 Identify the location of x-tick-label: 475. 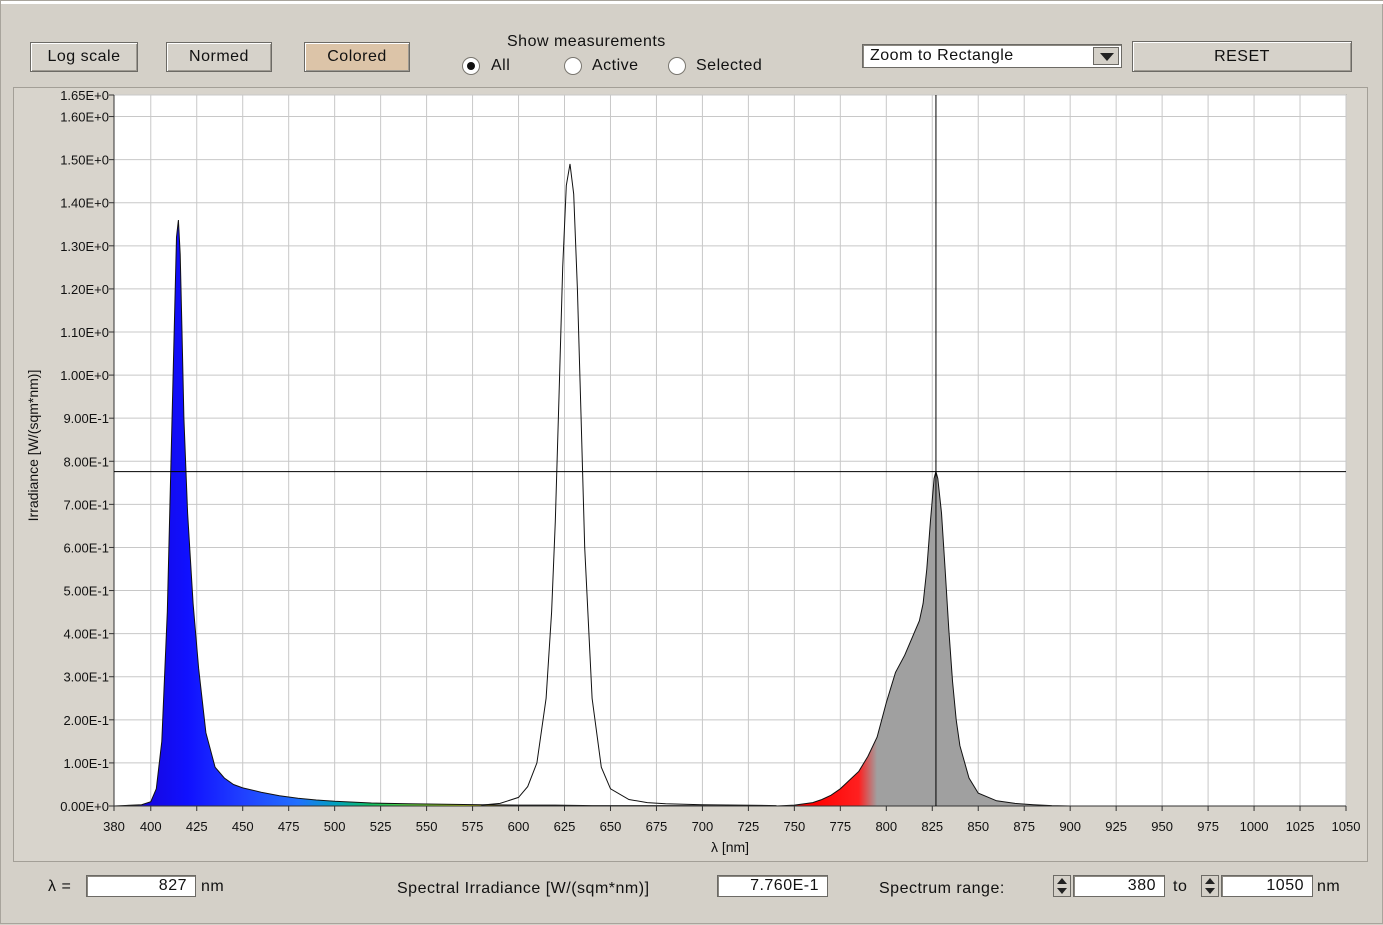
(289, 826).